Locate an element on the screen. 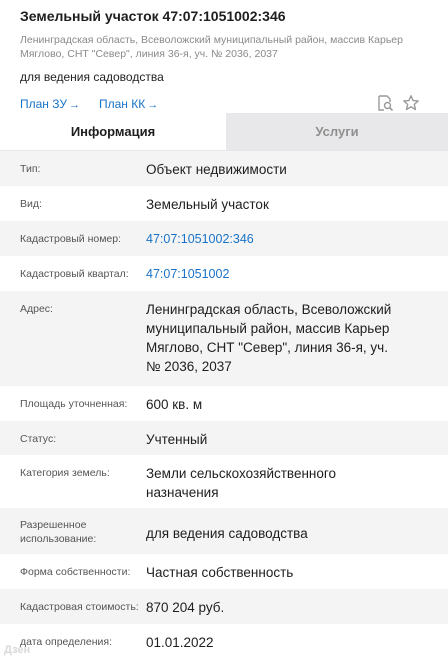 This screenshot has height=666, width=448. plan-kk-label: План КК is located at coordinates (122, 104).